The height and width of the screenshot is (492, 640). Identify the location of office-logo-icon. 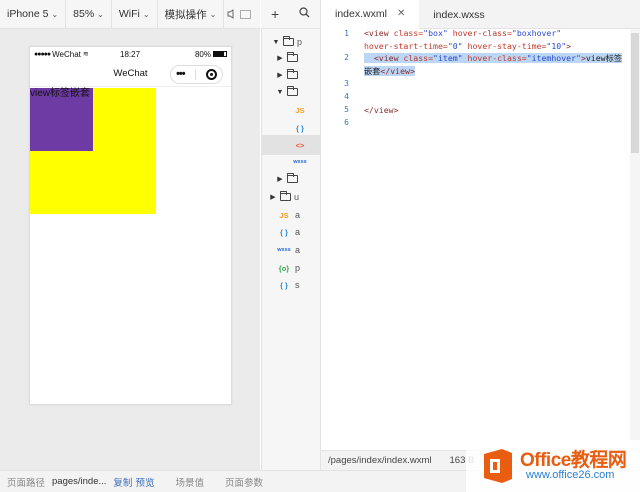
(498, 466).